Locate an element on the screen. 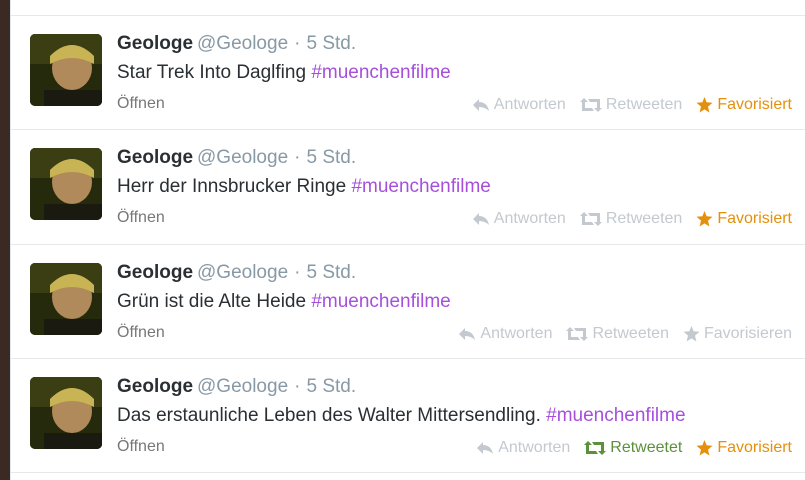  tweet-actions: Antworten Retweetet Favorisiert is located at coordinates (627, 448).